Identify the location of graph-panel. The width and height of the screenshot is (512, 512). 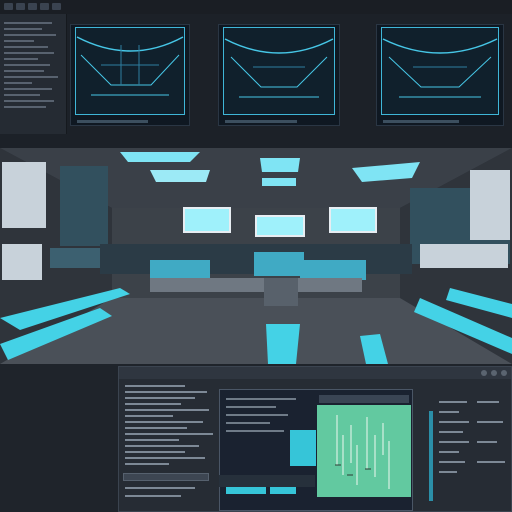
(364, 451).